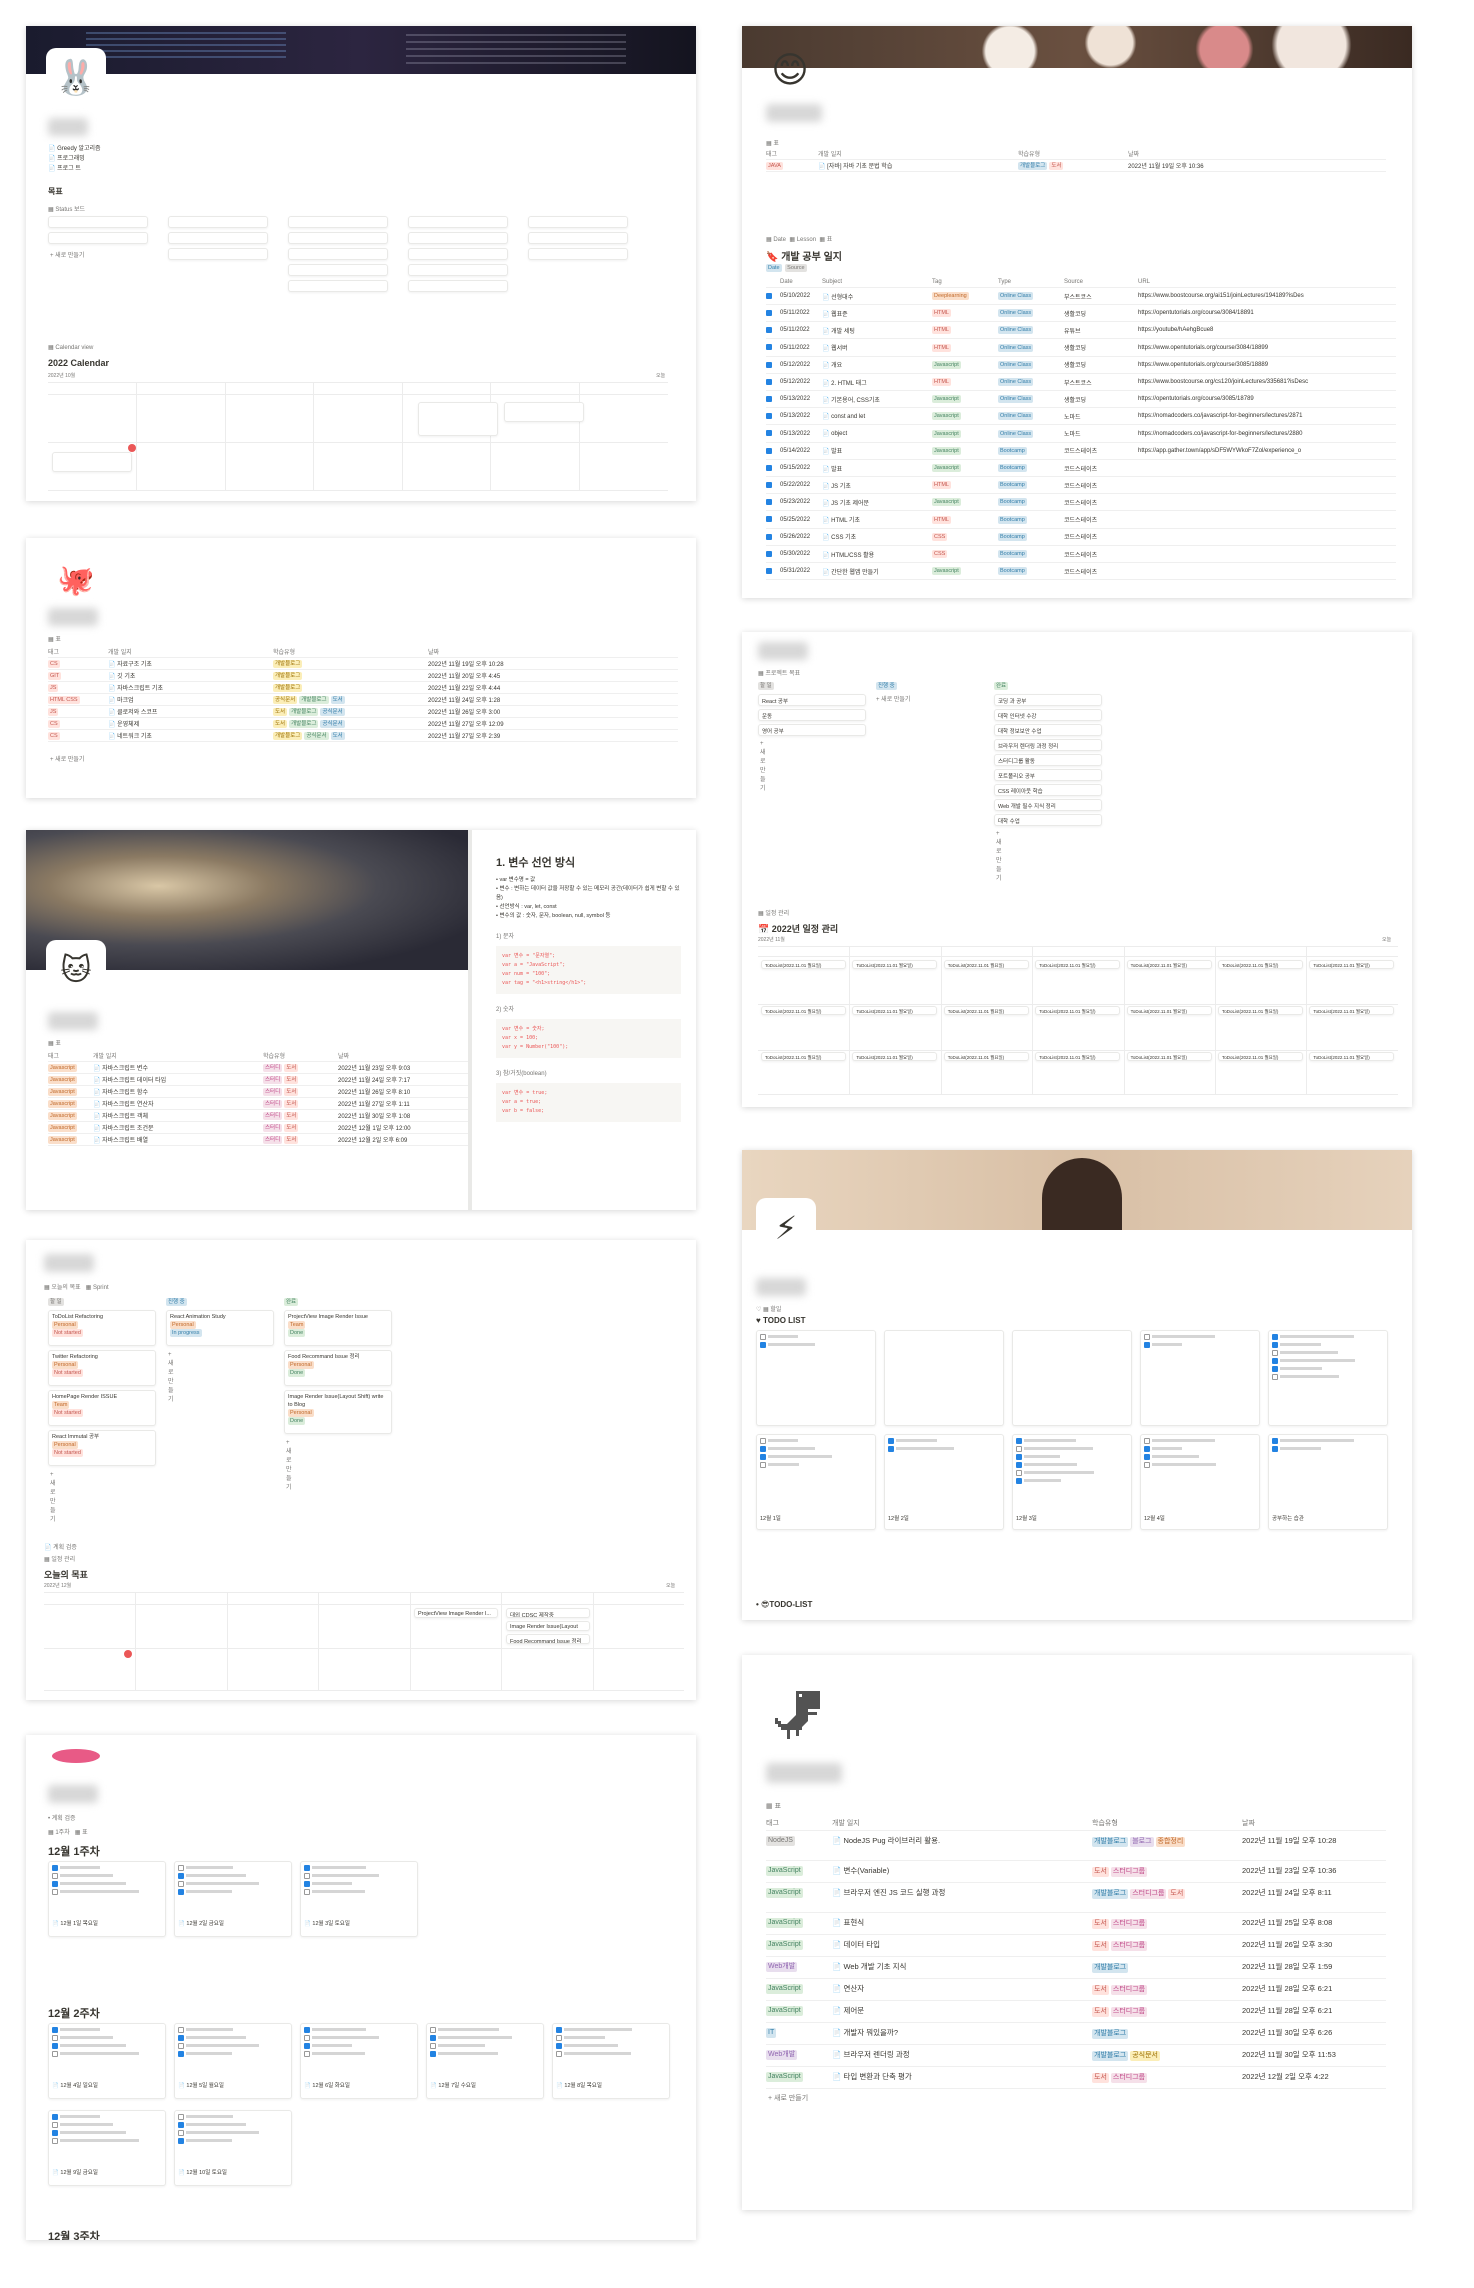  Describe the element at coordinates (233, 2148) in the screenshot. I see `day-card: 📄 12월 10일 토요일` at that location.